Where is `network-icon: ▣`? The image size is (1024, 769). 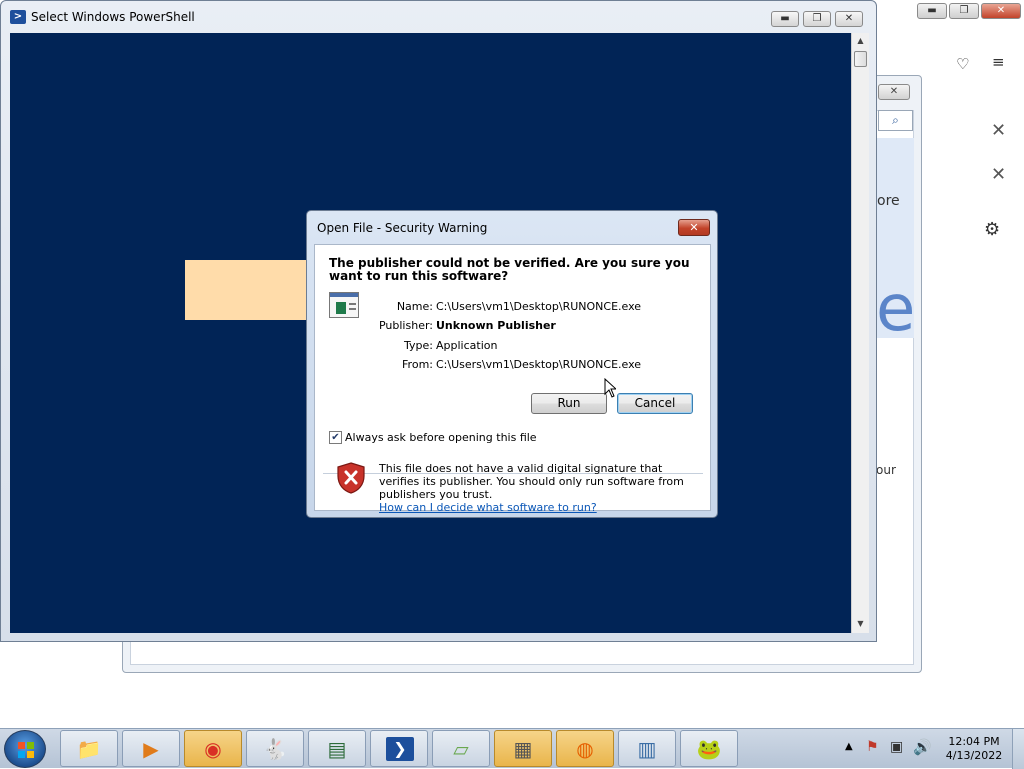 network-icon: ▣ is located at coordinates (896, 747).